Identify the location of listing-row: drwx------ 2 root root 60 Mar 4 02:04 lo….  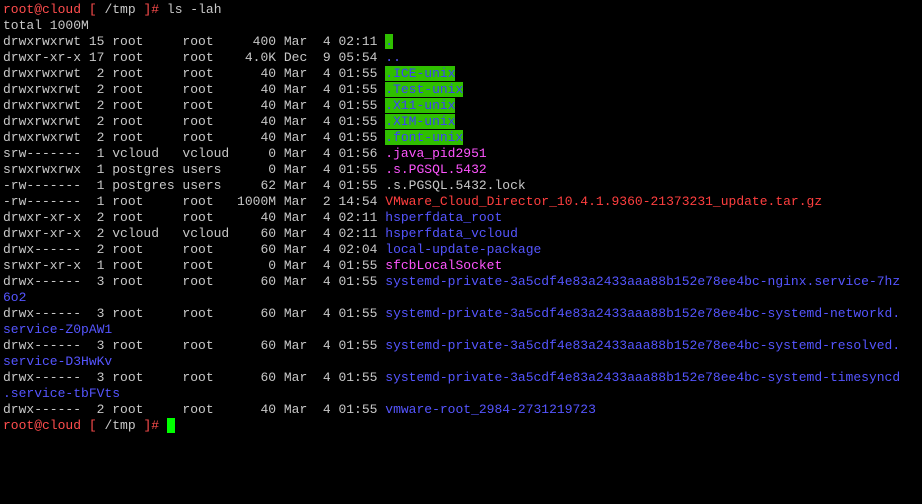
(462, 250).